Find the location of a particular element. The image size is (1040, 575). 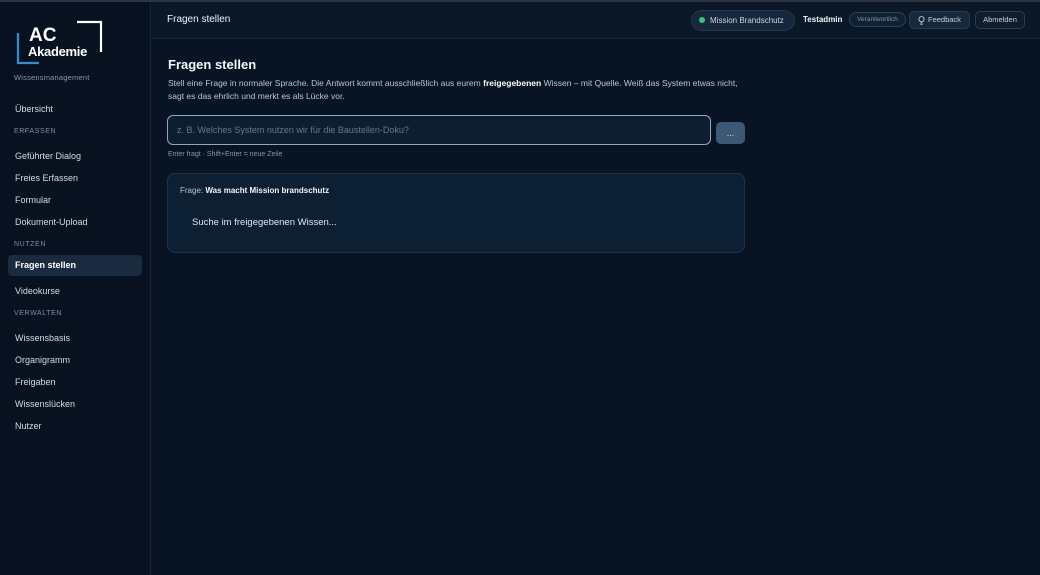

sidebar-section-nutzen: NUTZEN is located at coordinates (30, 244).